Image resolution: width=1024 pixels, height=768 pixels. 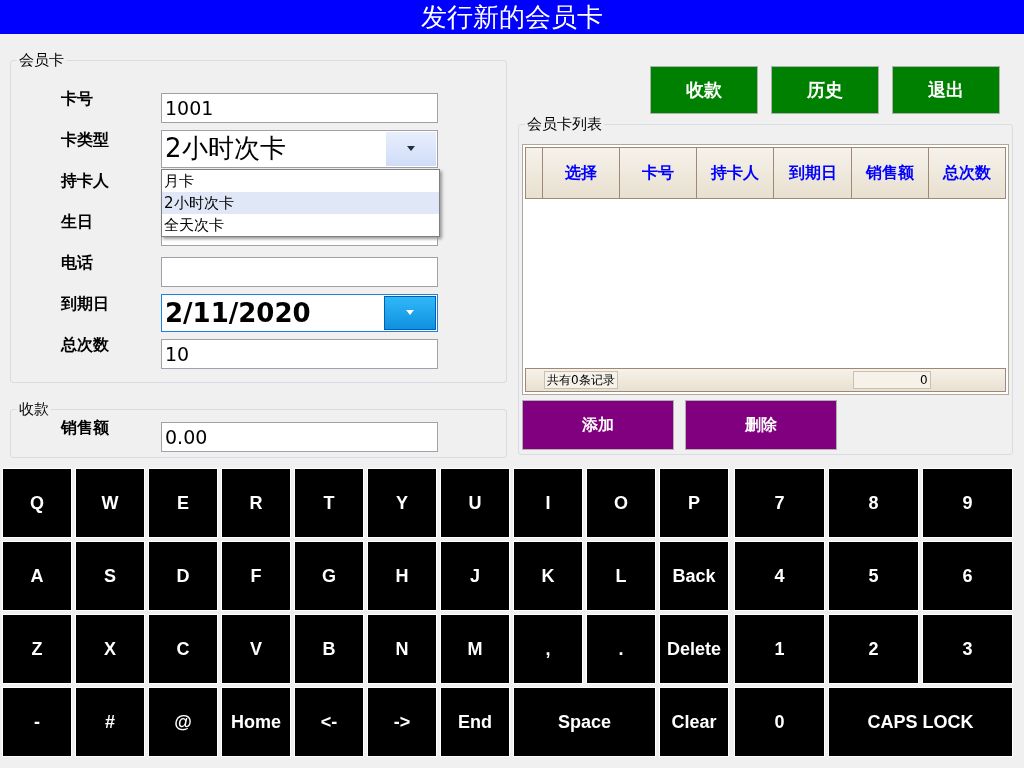 I want to click on keyboard-key: G, so click(x=329, y=576).